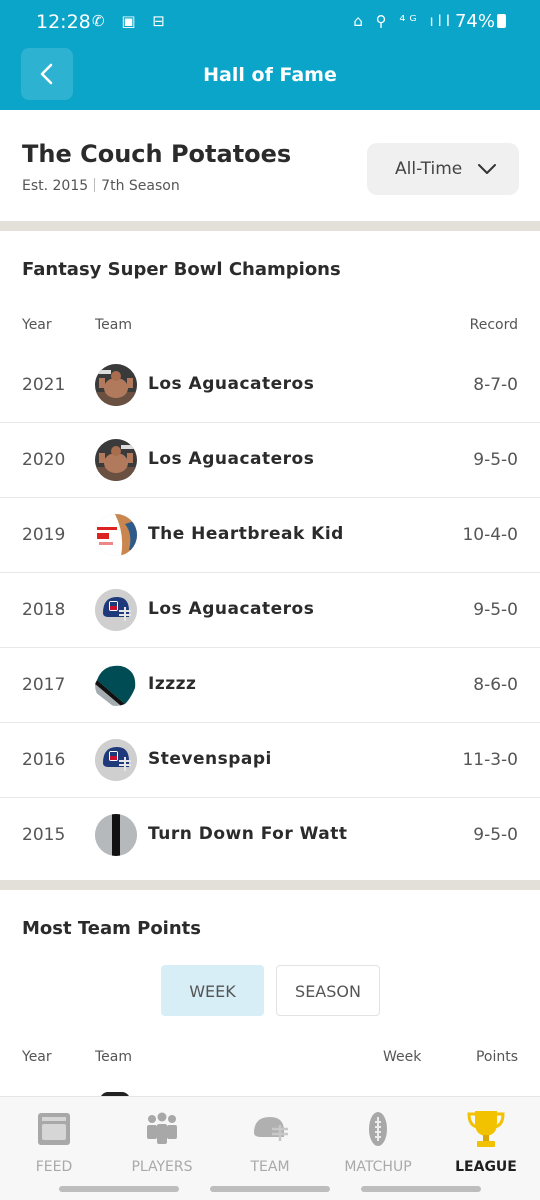 The height and width of the screenshot is (1200, 540). I want to click on row-year: 2018, so click(44, 610).